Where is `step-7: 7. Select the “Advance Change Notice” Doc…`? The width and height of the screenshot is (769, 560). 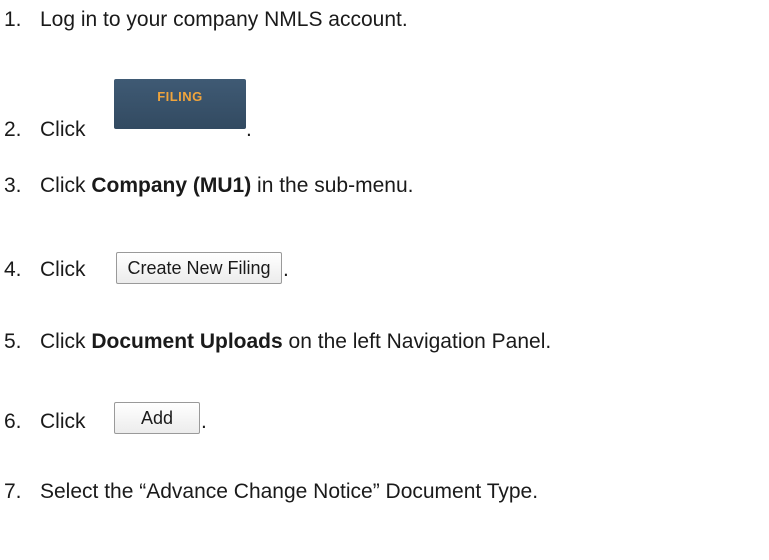
step-7: 7. Select the “Advance Change Notice” Doc… is located at coordinates (271, 492).